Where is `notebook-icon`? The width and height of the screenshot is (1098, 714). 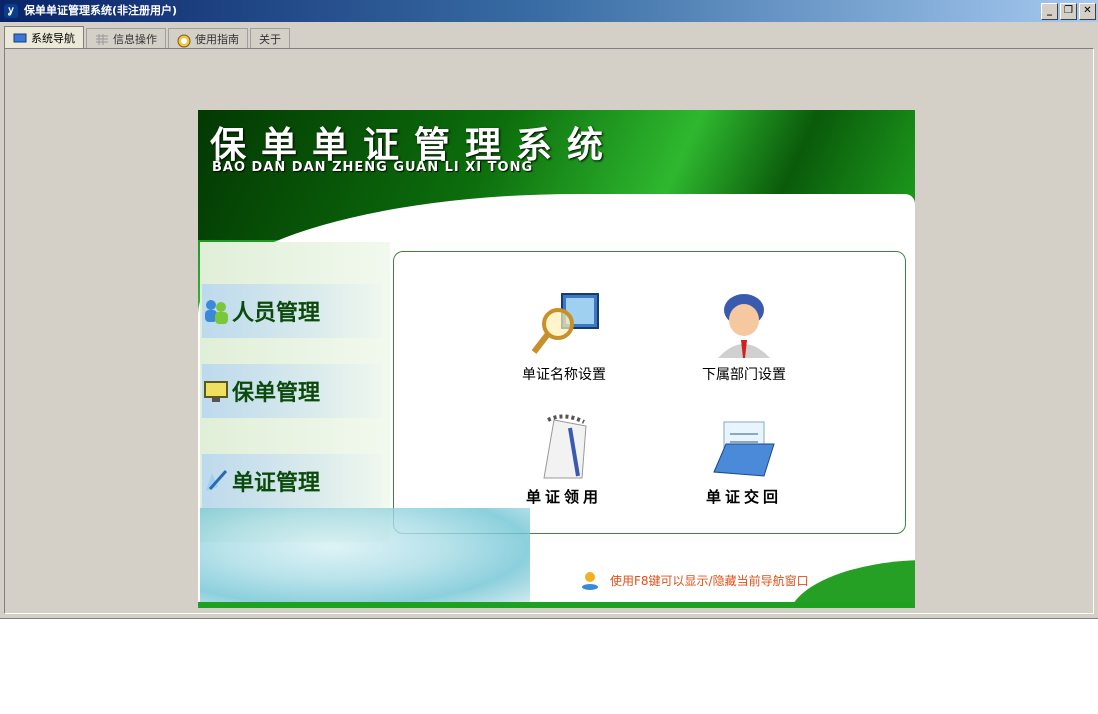 notebook-icon is located at coordinates (565, 446).